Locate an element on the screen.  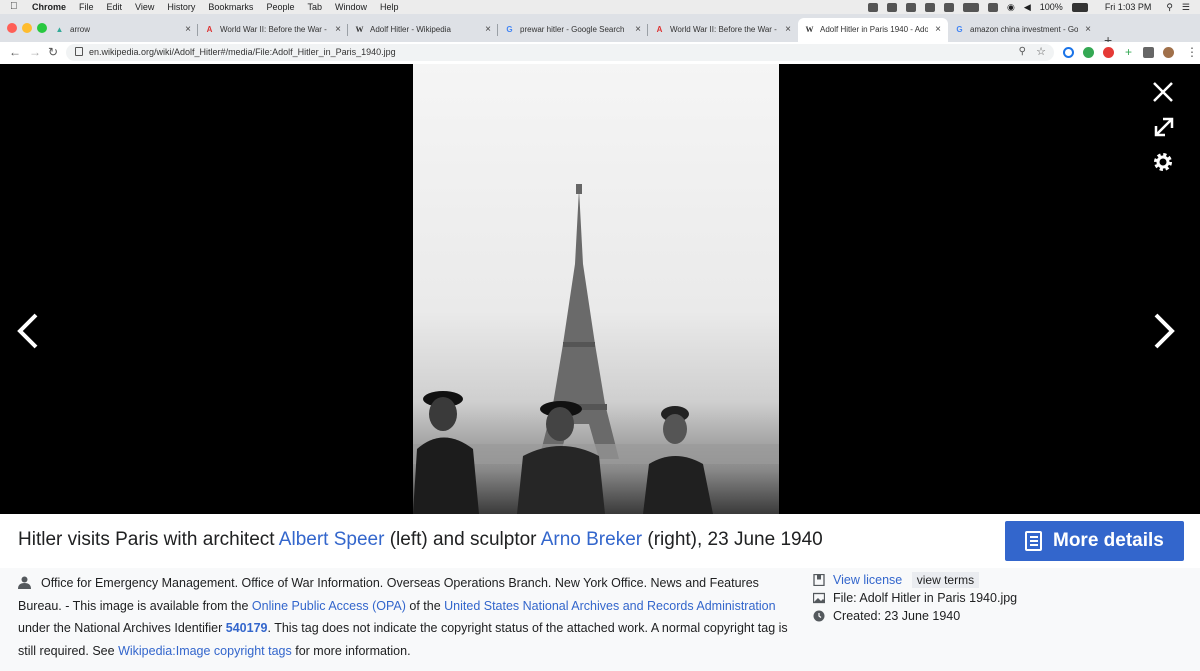
wikipedia-favicon-icon: W is located at coordinates (809, 29).